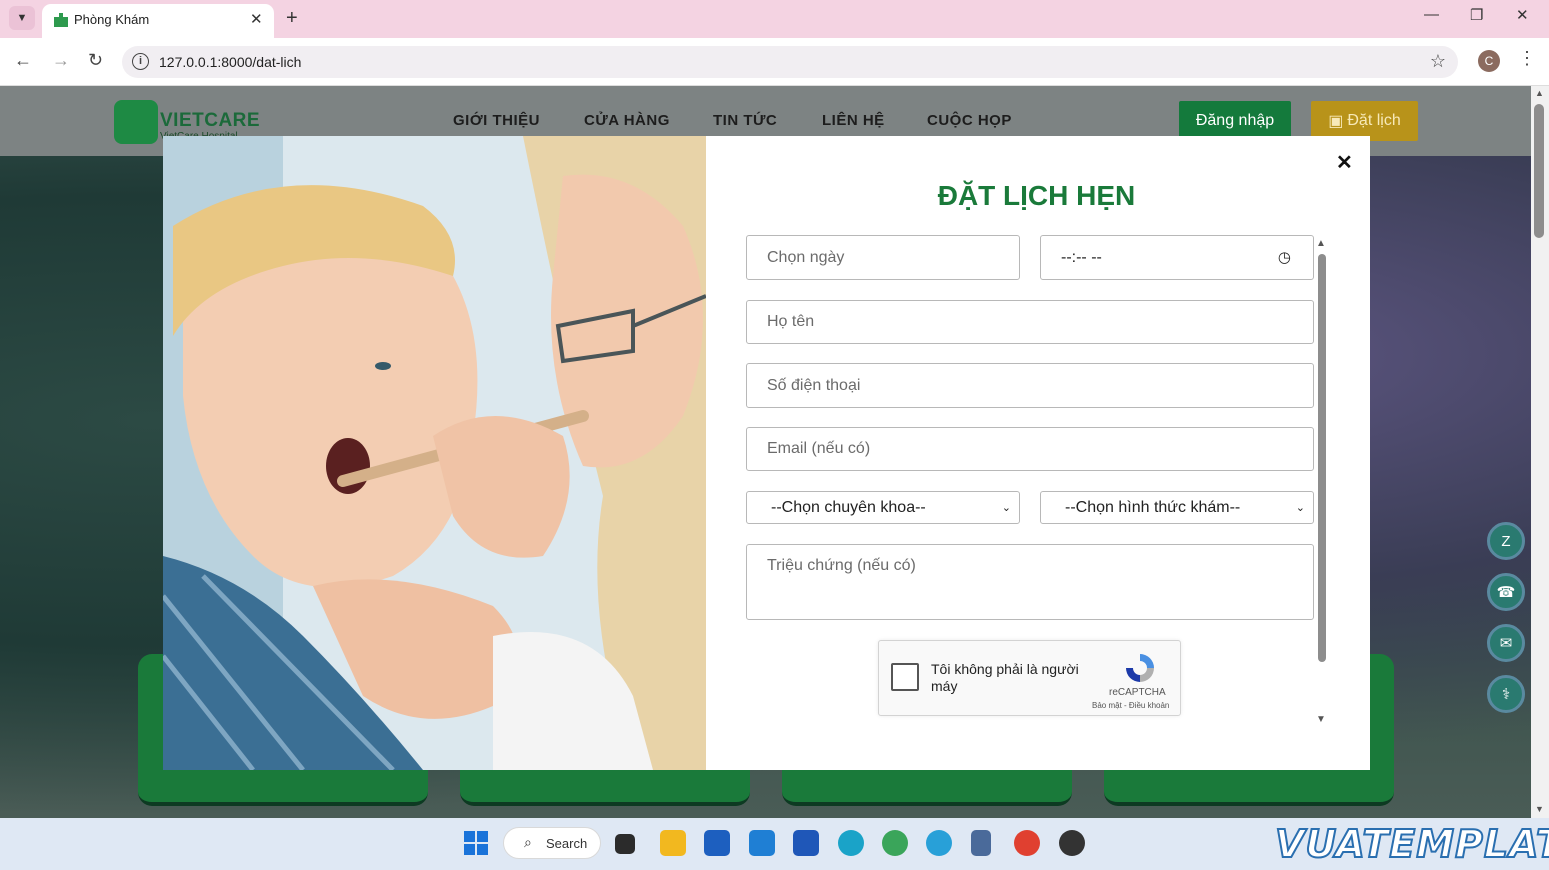 The image size is (1549, 870). What do you see at coordinates (1344, 162) in the screenshot?
I see `modal-close-icon: ✕` at bounding box center [1344, 162].